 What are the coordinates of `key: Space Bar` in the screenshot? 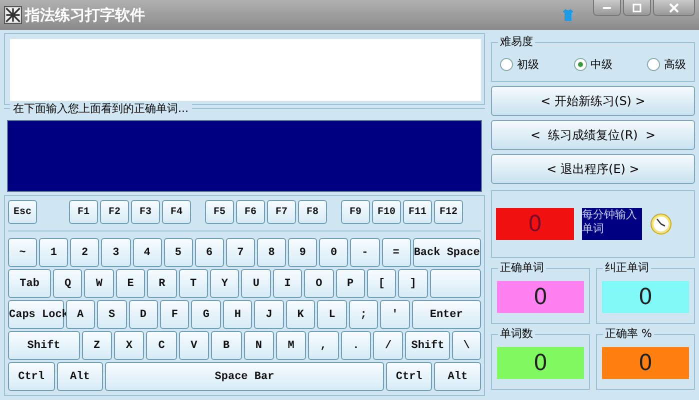 It's located at (244, 376).